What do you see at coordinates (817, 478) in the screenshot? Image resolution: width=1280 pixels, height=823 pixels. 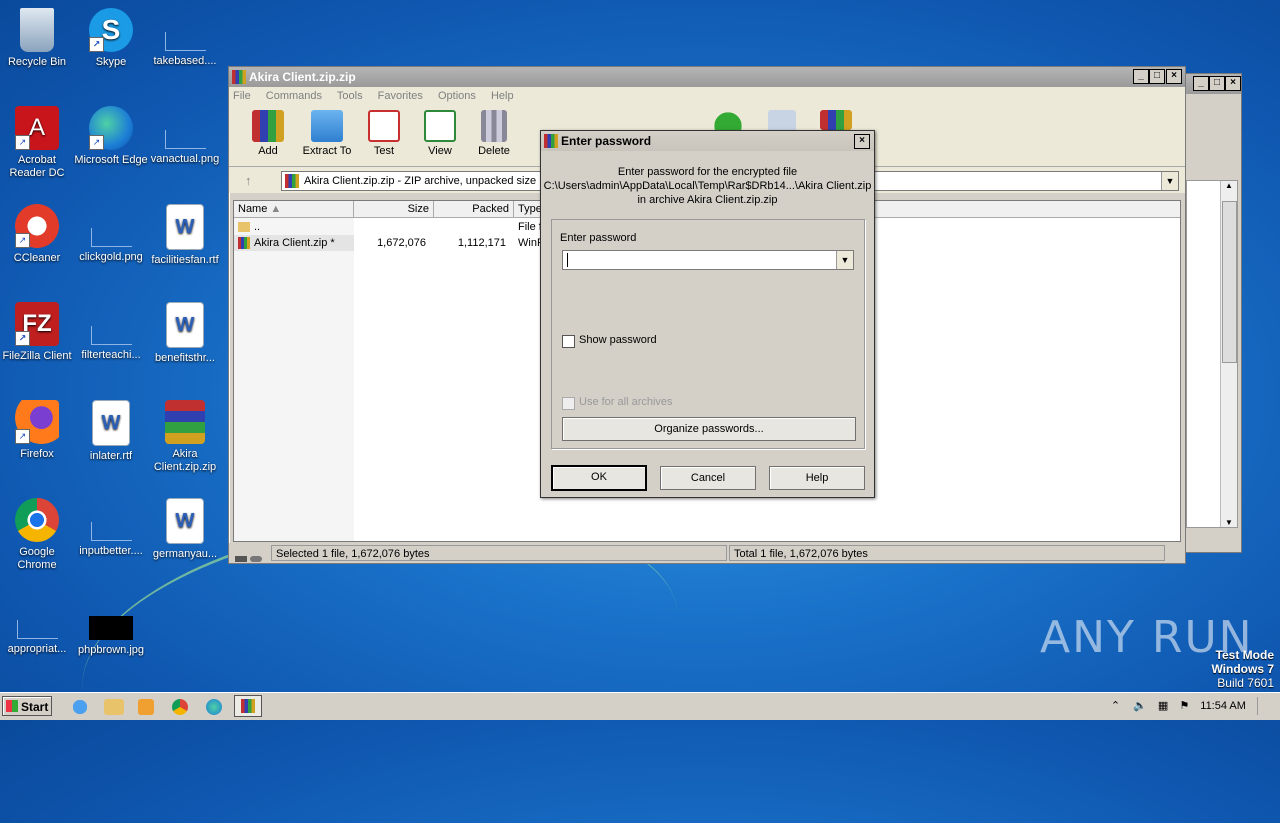 I see `help-button: Help` at bounding box center [817, 478].